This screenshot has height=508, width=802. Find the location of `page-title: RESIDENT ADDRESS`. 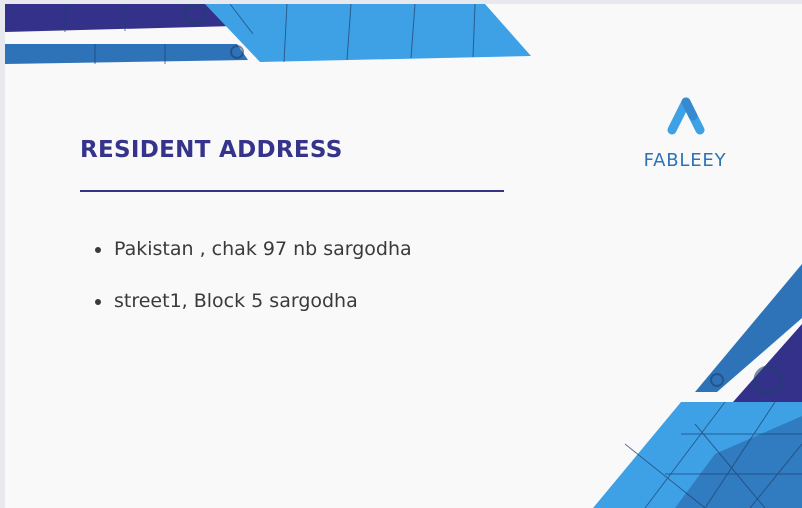

page-title: RESIDENT ADDRESS is located at coordinates (211, 150).